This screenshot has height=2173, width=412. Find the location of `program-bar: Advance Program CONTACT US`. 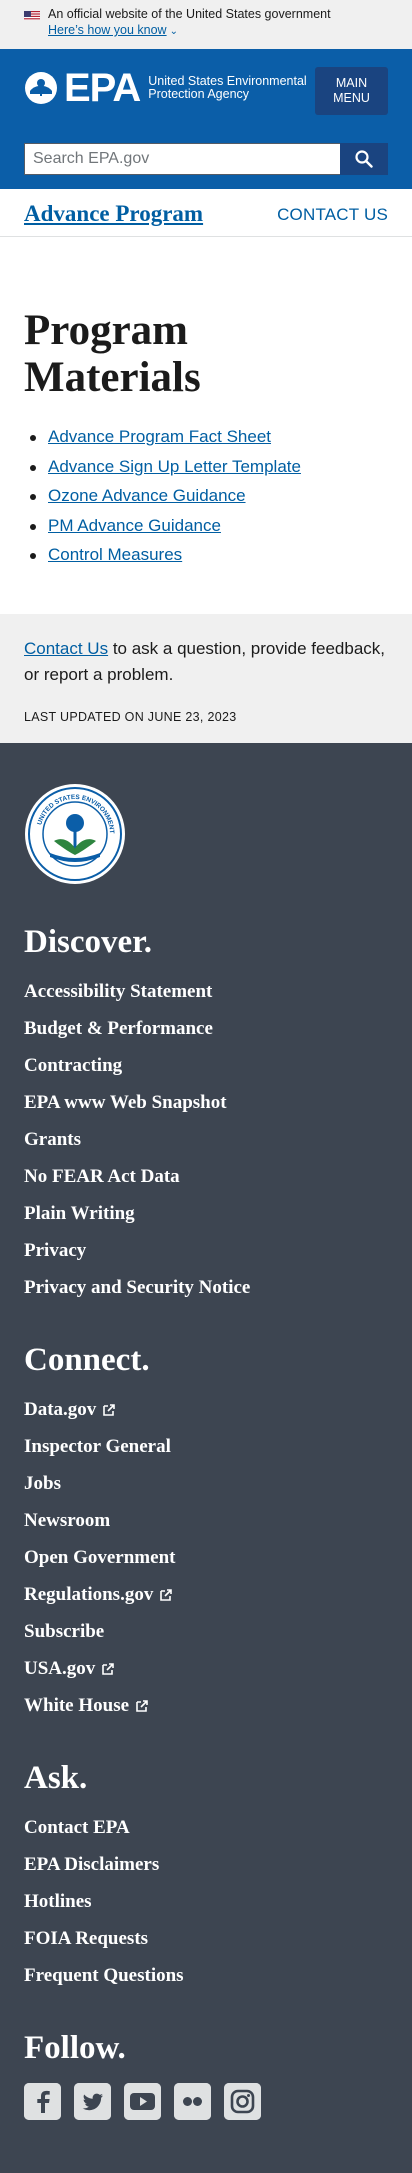

program-bar: Advance Program CONTACT US is located at coordinates (206, 213).